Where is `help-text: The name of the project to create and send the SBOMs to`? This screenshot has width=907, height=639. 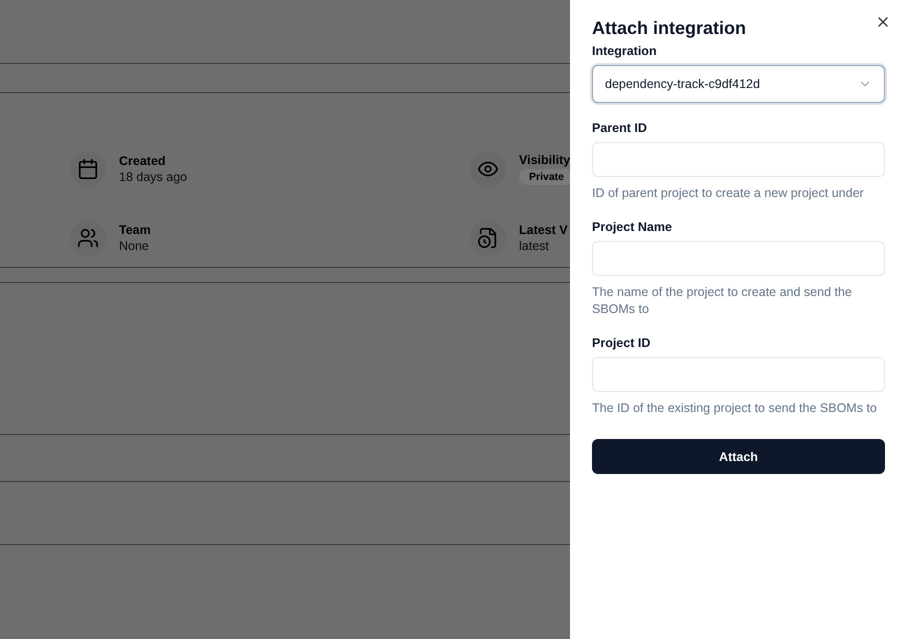
help-text: The name of the project to create and send the SBOMs to is located at coordinates (722, 301).